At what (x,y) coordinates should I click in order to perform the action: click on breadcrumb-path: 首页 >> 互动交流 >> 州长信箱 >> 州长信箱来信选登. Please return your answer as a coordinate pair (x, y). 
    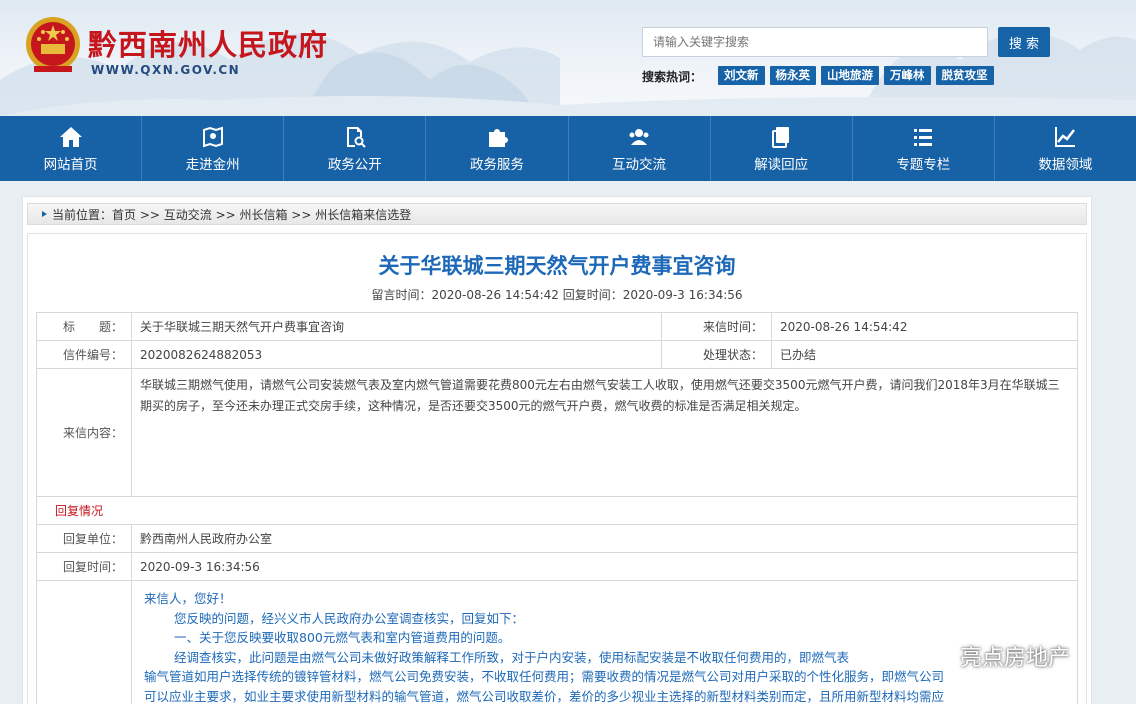
    Looking at the image, I should click on (261, 214).